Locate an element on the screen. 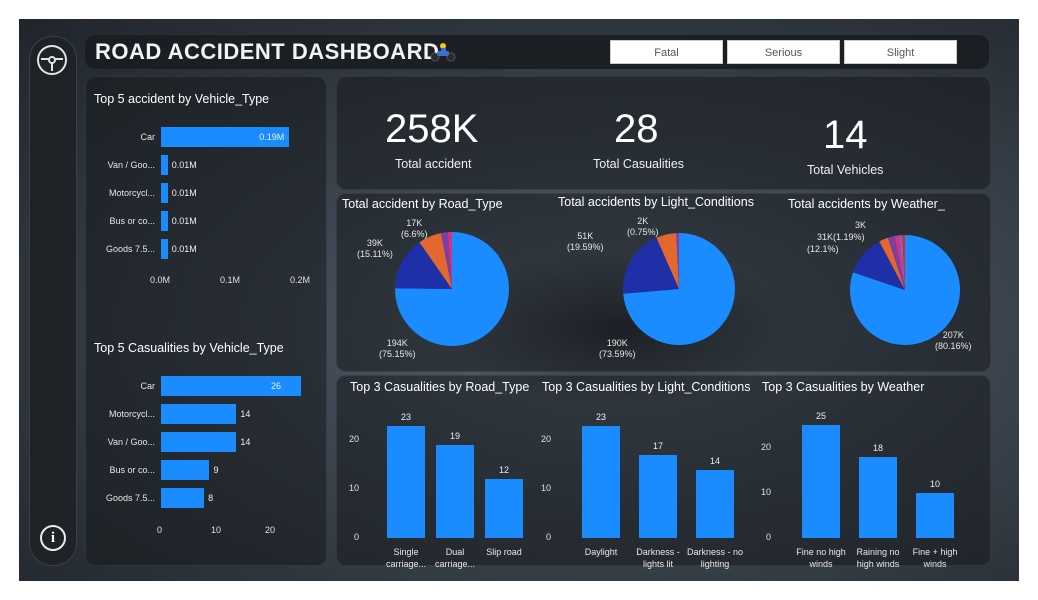 The image size is (1038, 600). steering-wheel-icon is located at coordinates (52, 60).